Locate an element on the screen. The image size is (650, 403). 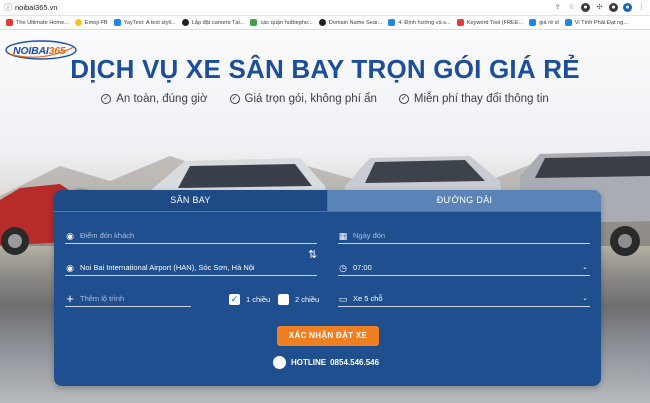
booking-tabs: SÂN BAY ĐƯỜNG DÀI is located at coordinates (327, 200).